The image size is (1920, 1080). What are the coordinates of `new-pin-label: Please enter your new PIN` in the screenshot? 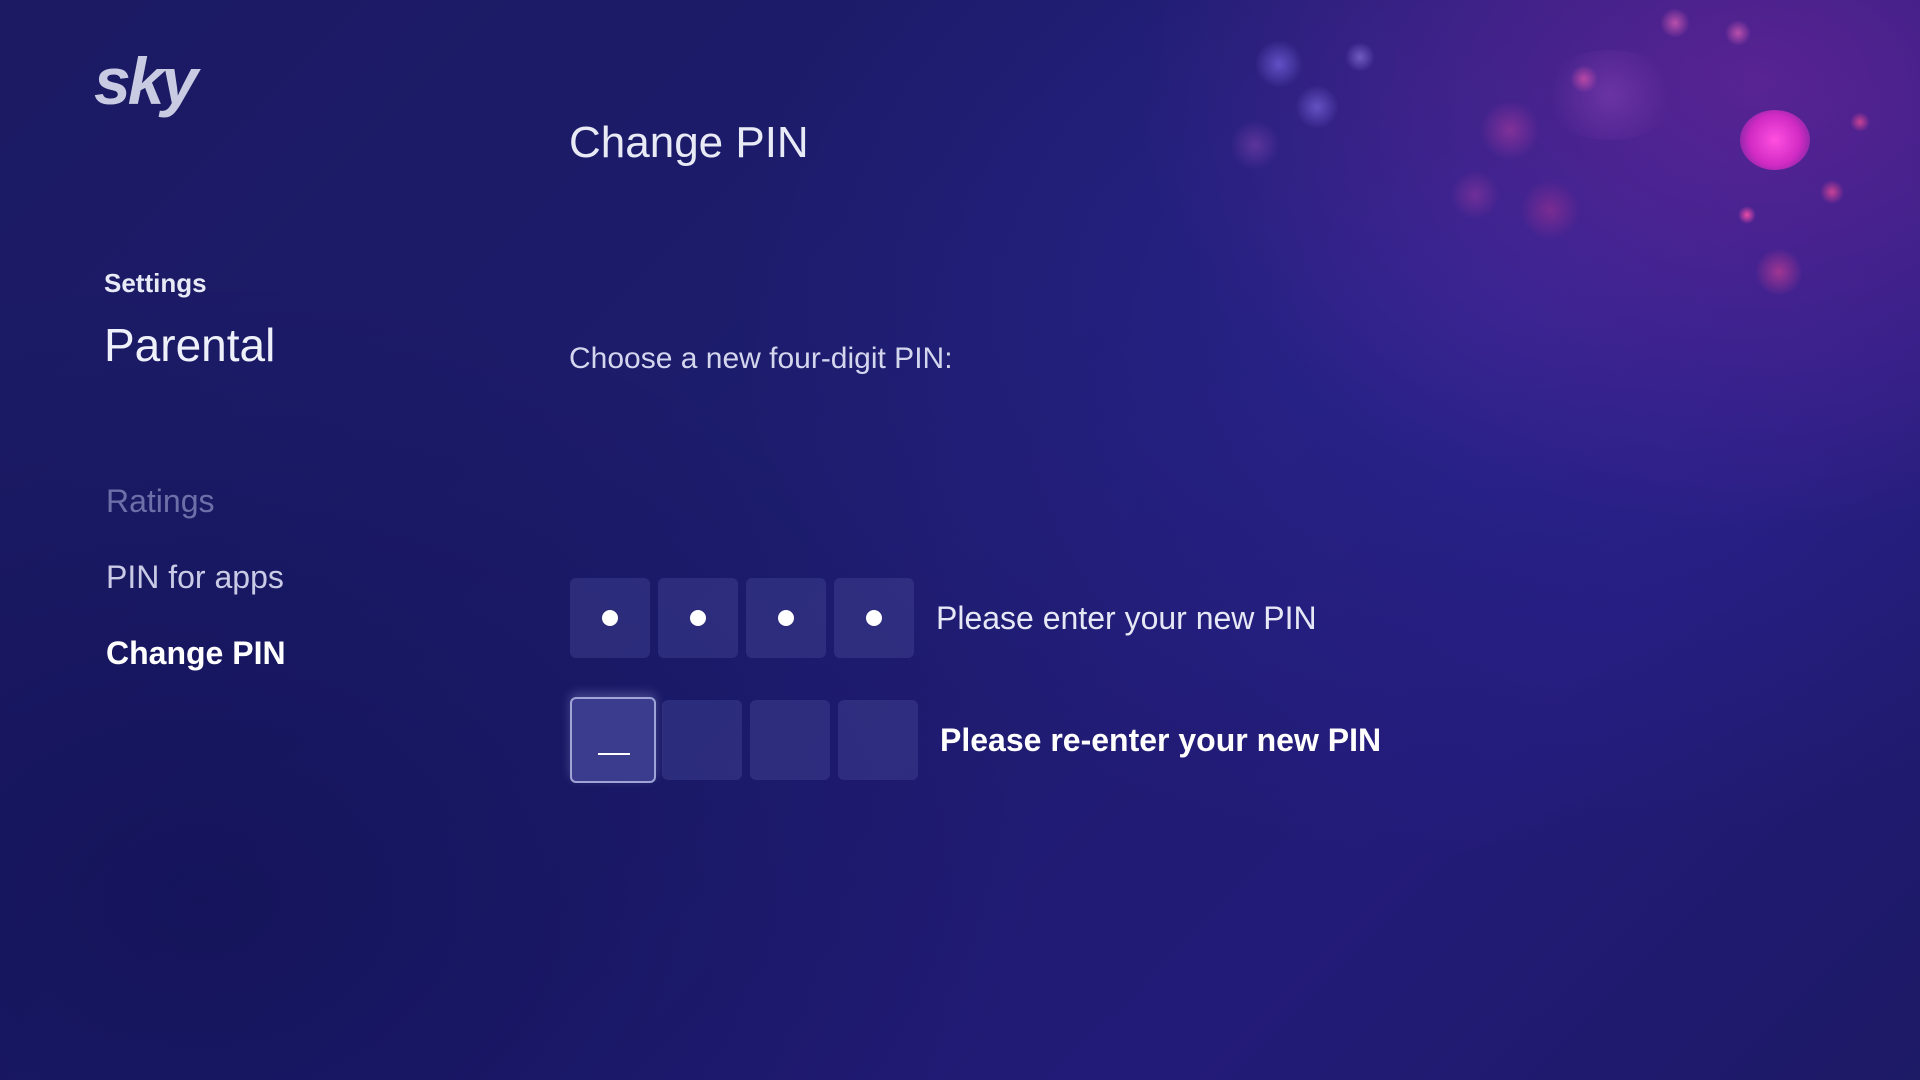 It's located at (1126, 617).